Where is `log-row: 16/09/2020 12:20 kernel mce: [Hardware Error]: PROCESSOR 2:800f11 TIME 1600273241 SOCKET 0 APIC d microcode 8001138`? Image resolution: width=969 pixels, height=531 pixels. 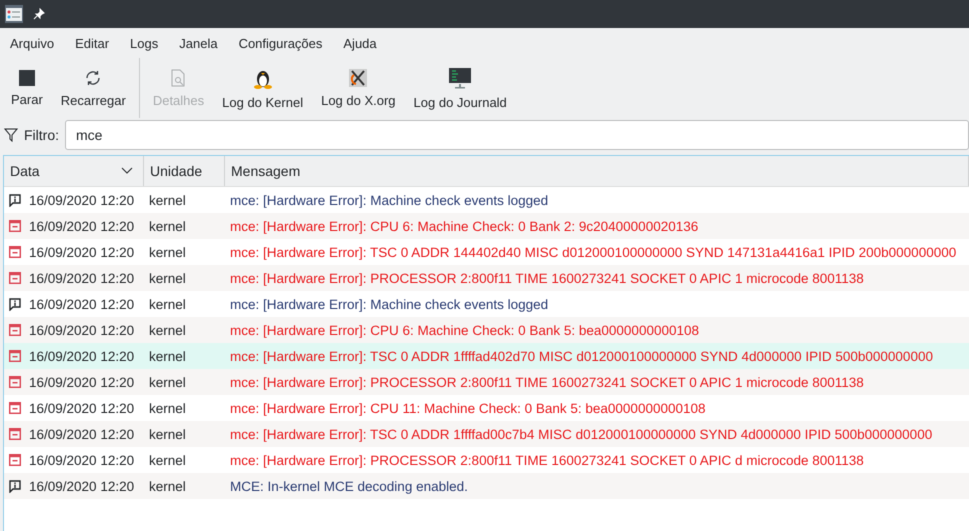
log-row: 16/09/2020 12:20 kernel mce: [Hardware Error]: PROCESSOR 2:800f11 TIME 1600273241 SOCKET 0 APIC d microcode 8001138 is located at coordinates (486, 460).